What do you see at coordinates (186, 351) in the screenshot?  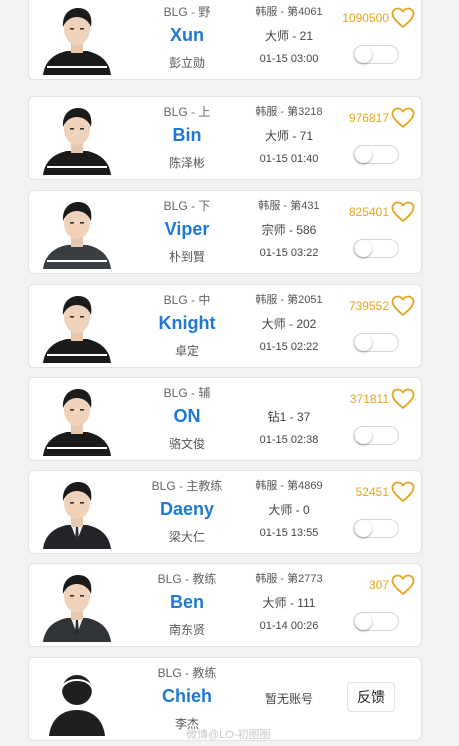 I see `player-real-name: 卓定` at bounding box center [186, 351].